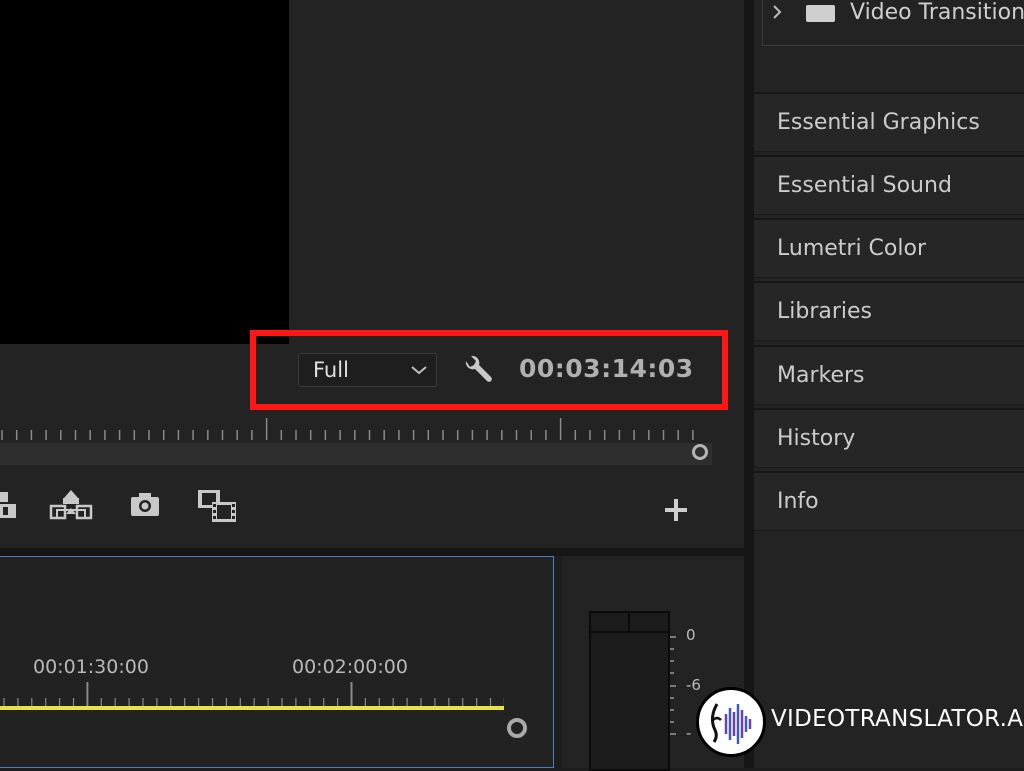 The image size is (1024, 771). I want to click on folder-icon, so click(820, 13).